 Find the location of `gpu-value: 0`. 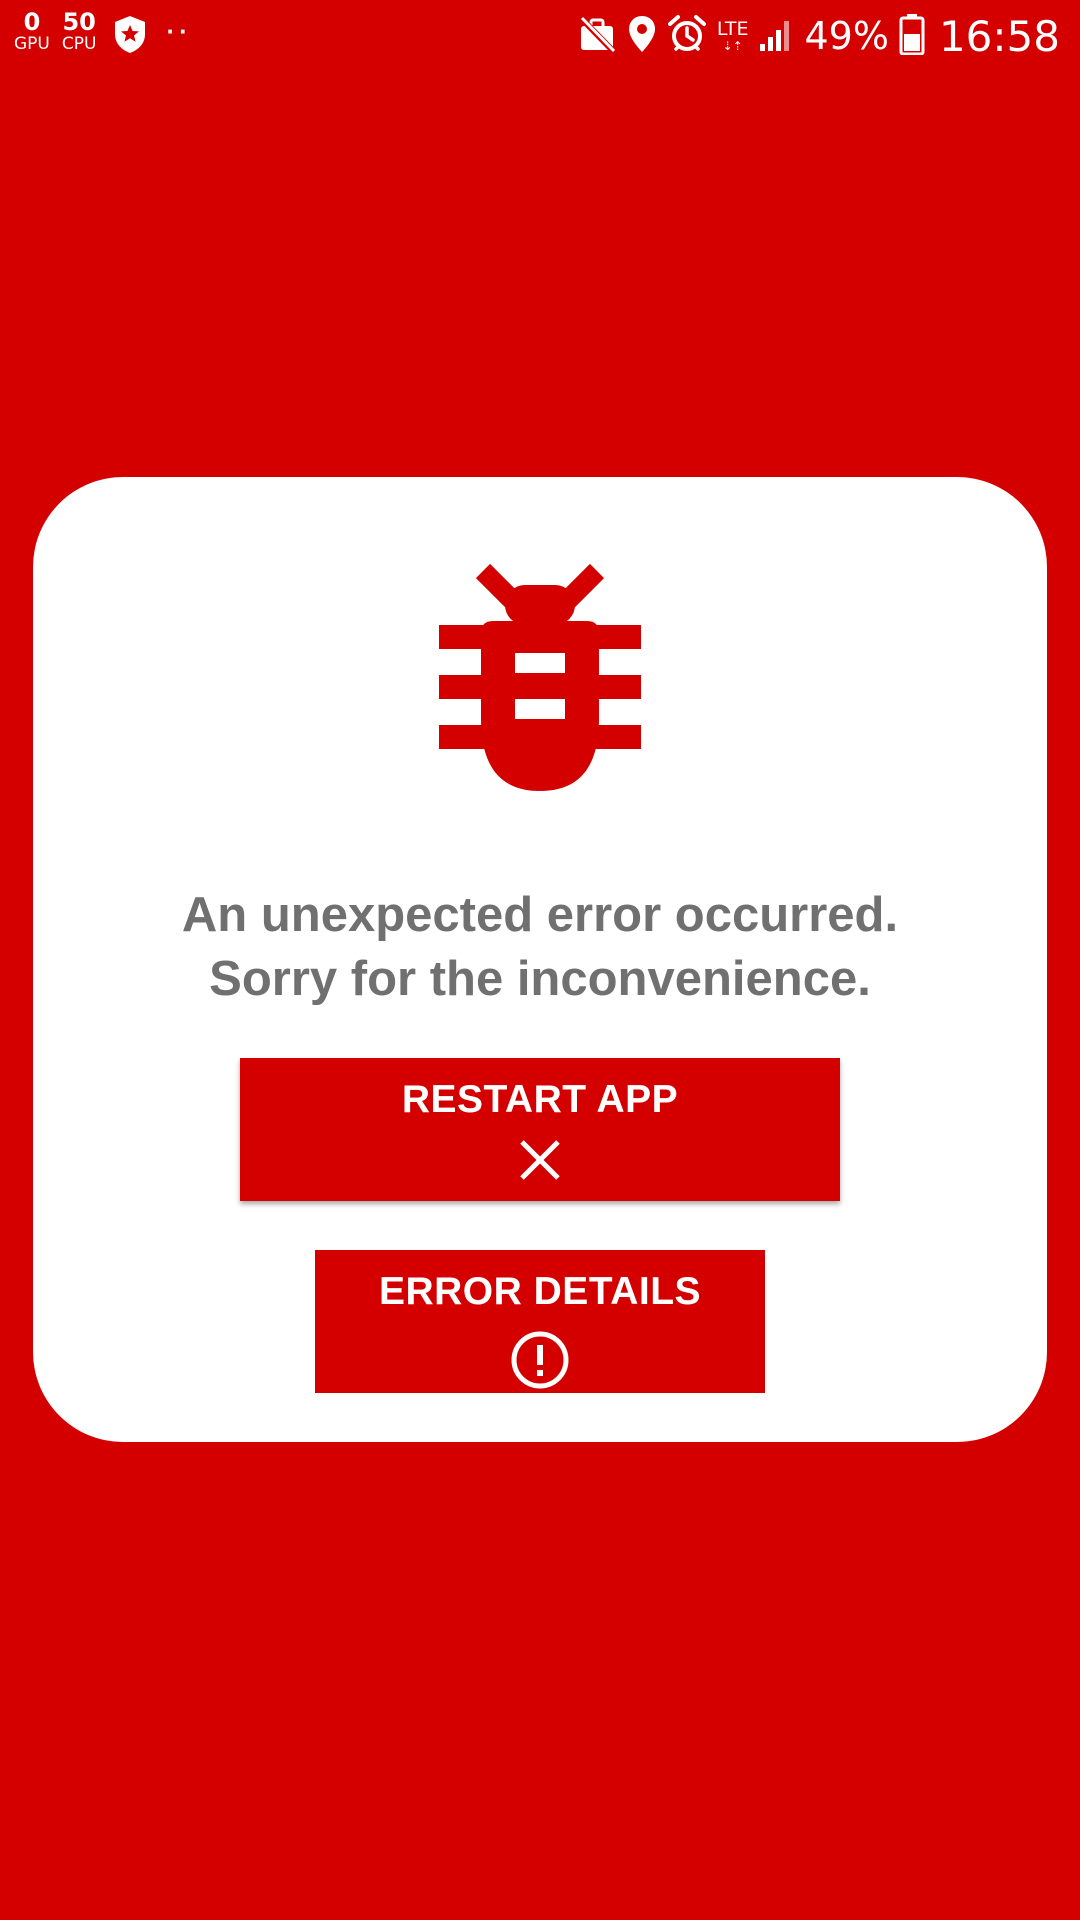

gpu-value: 0 is located at coordinates (32, 22).